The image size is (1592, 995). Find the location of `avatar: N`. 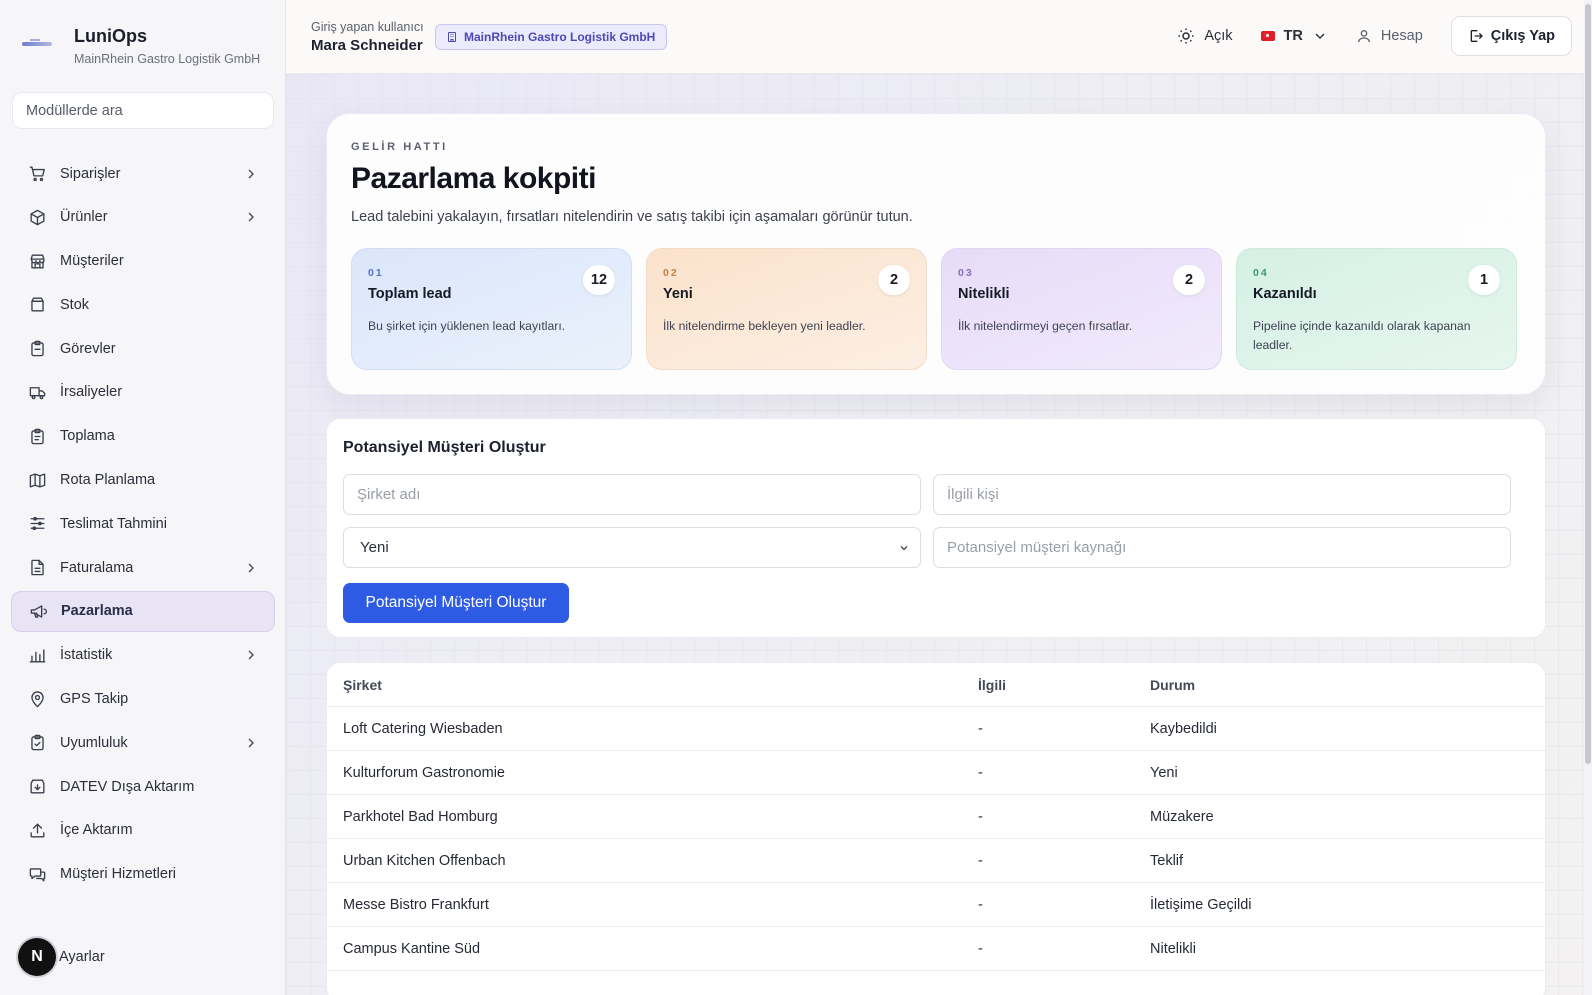

avatar: N is located at coordinates (37, 957).